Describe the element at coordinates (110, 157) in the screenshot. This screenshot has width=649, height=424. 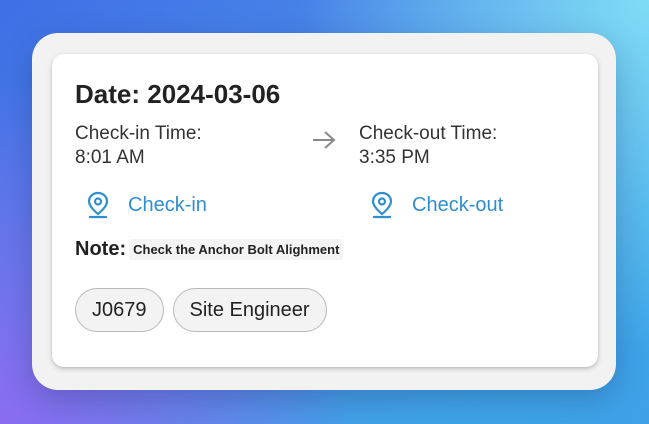
I see `checkin-time-value: 8:01 AM` at that location.